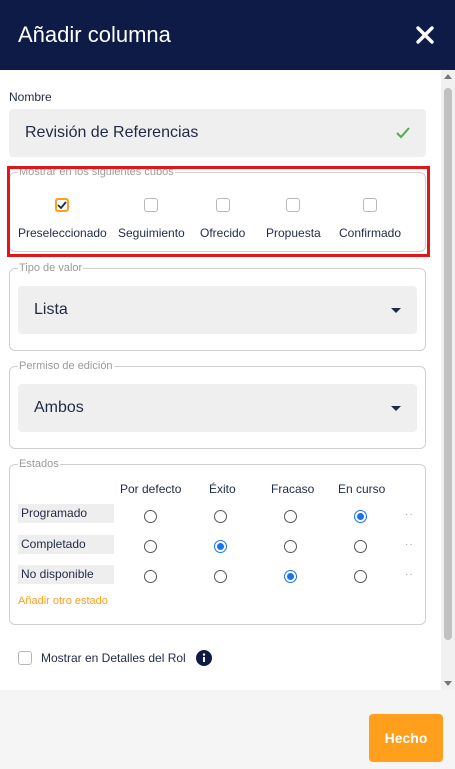  What do you see at coordinates (425, 35) in the screenshot?
I see `close-icon` at bounding box center [425, 35].